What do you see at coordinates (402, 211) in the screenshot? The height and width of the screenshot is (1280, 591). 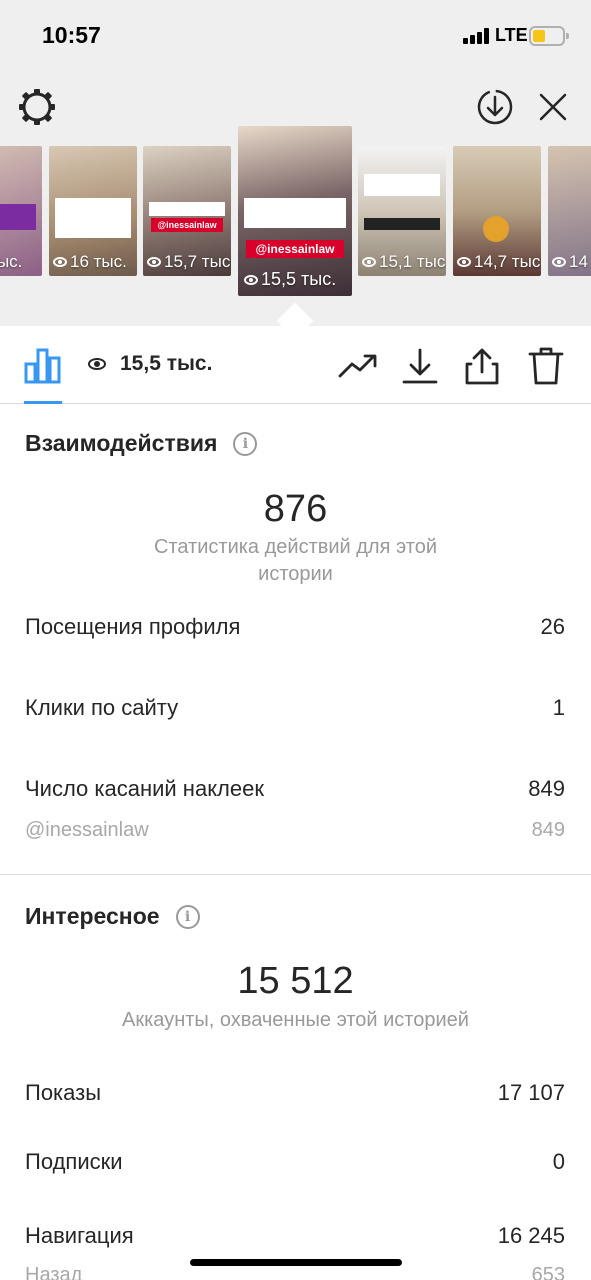 I see `story-thumbnail: 15,1 тыс.` at bounding box center [402, 211].